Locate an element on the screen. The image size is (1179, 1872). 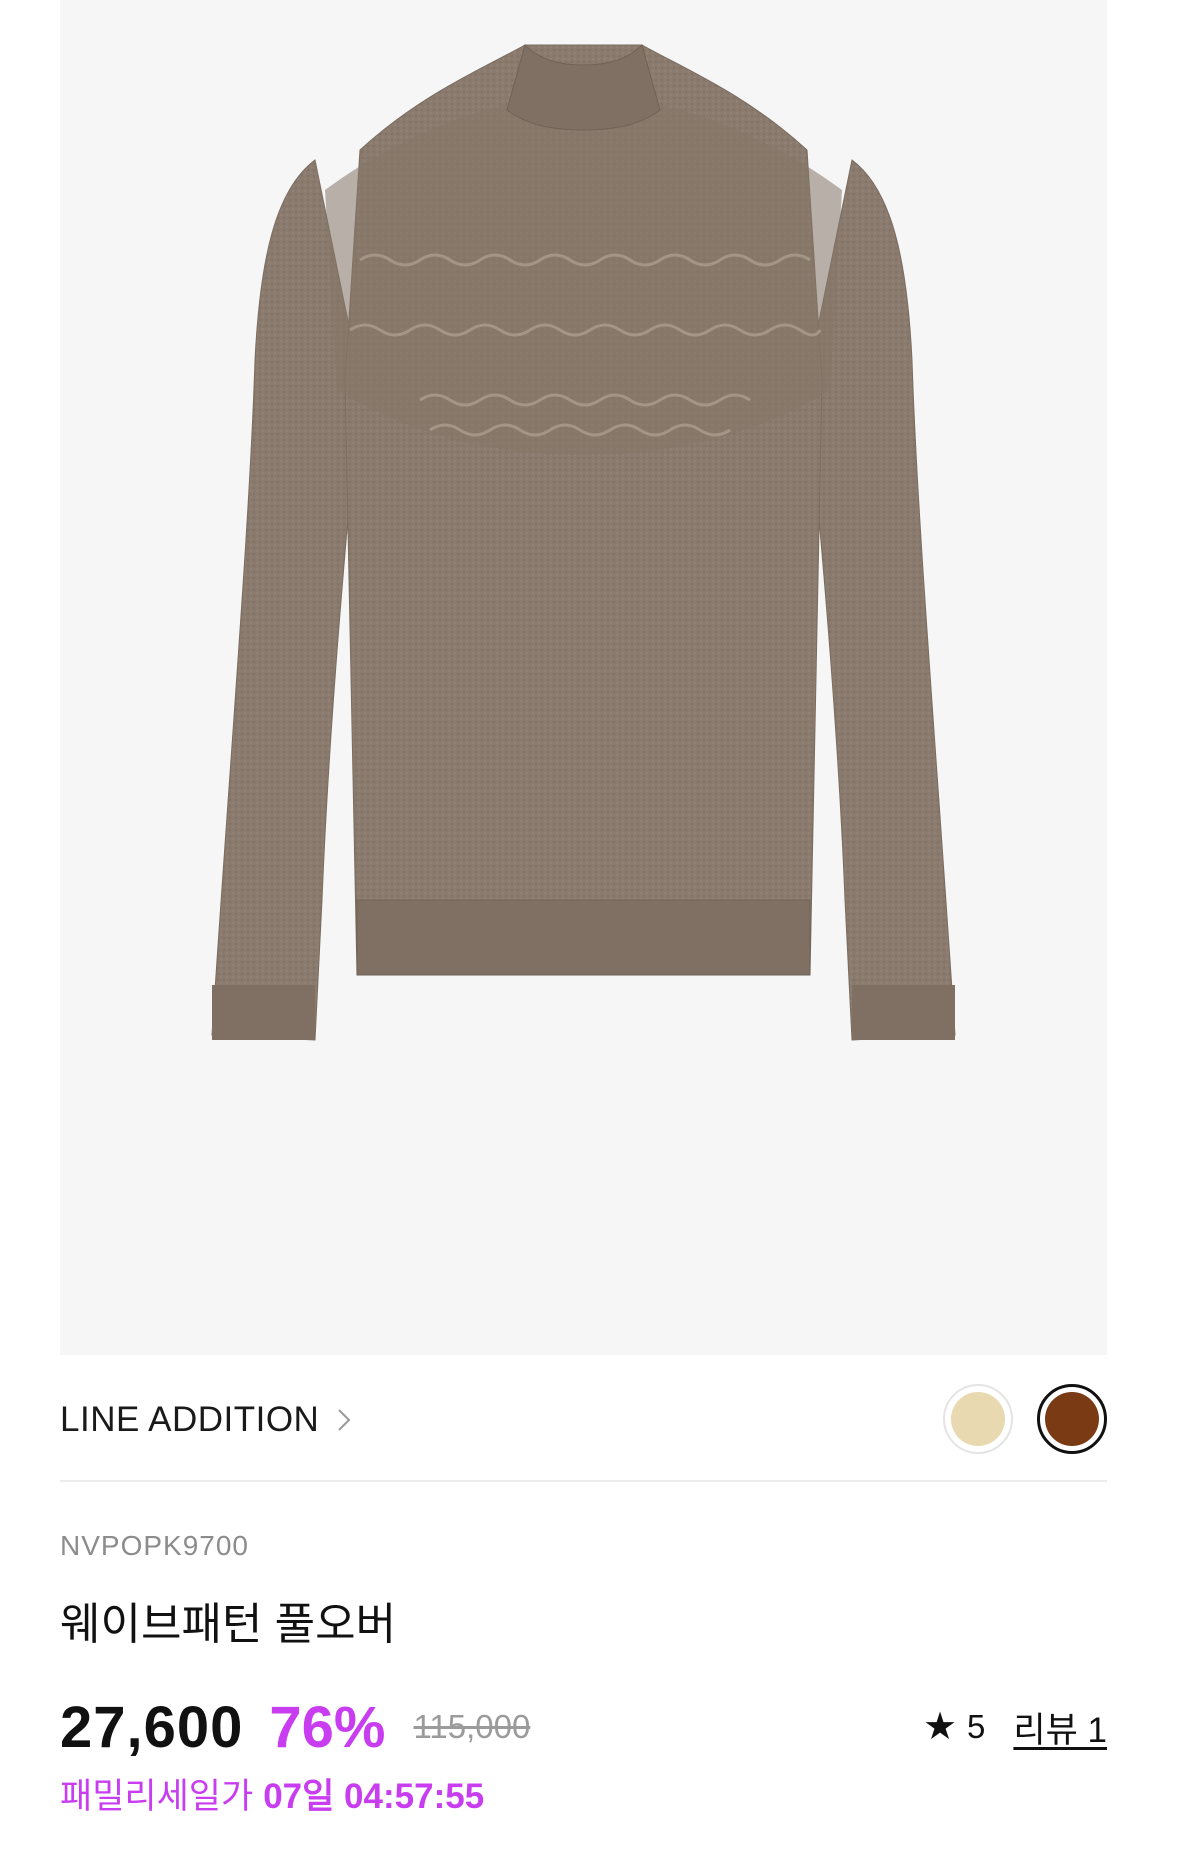
family-sale-timer: 07일 04:57:55 is located at coordinates (374, 1796).